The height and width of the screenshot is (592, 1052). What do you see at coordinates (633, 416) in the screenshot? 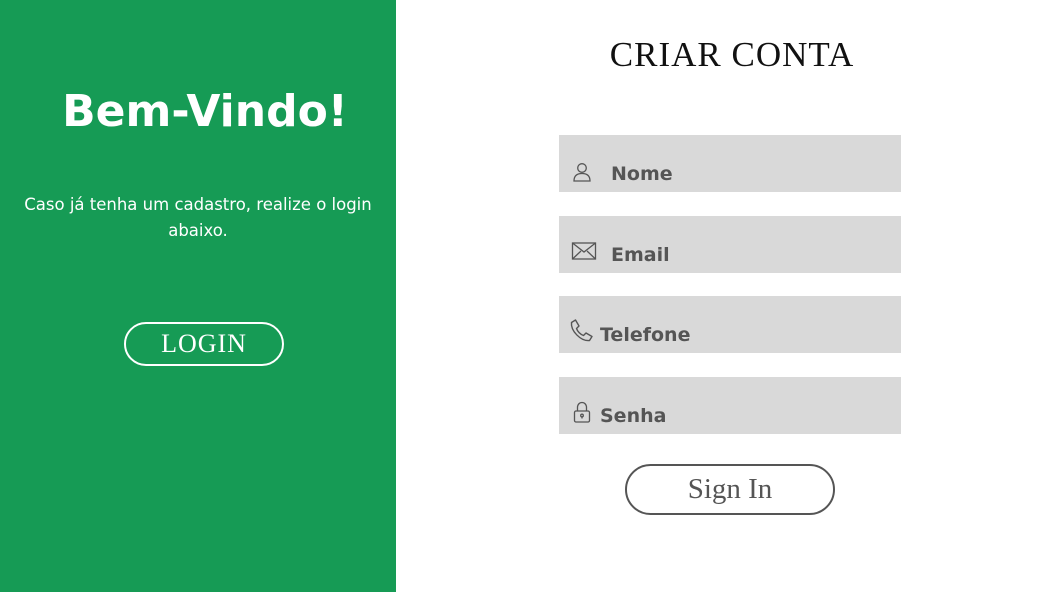
I see `password-field-label: Senha` at bounding box center [633, 416].